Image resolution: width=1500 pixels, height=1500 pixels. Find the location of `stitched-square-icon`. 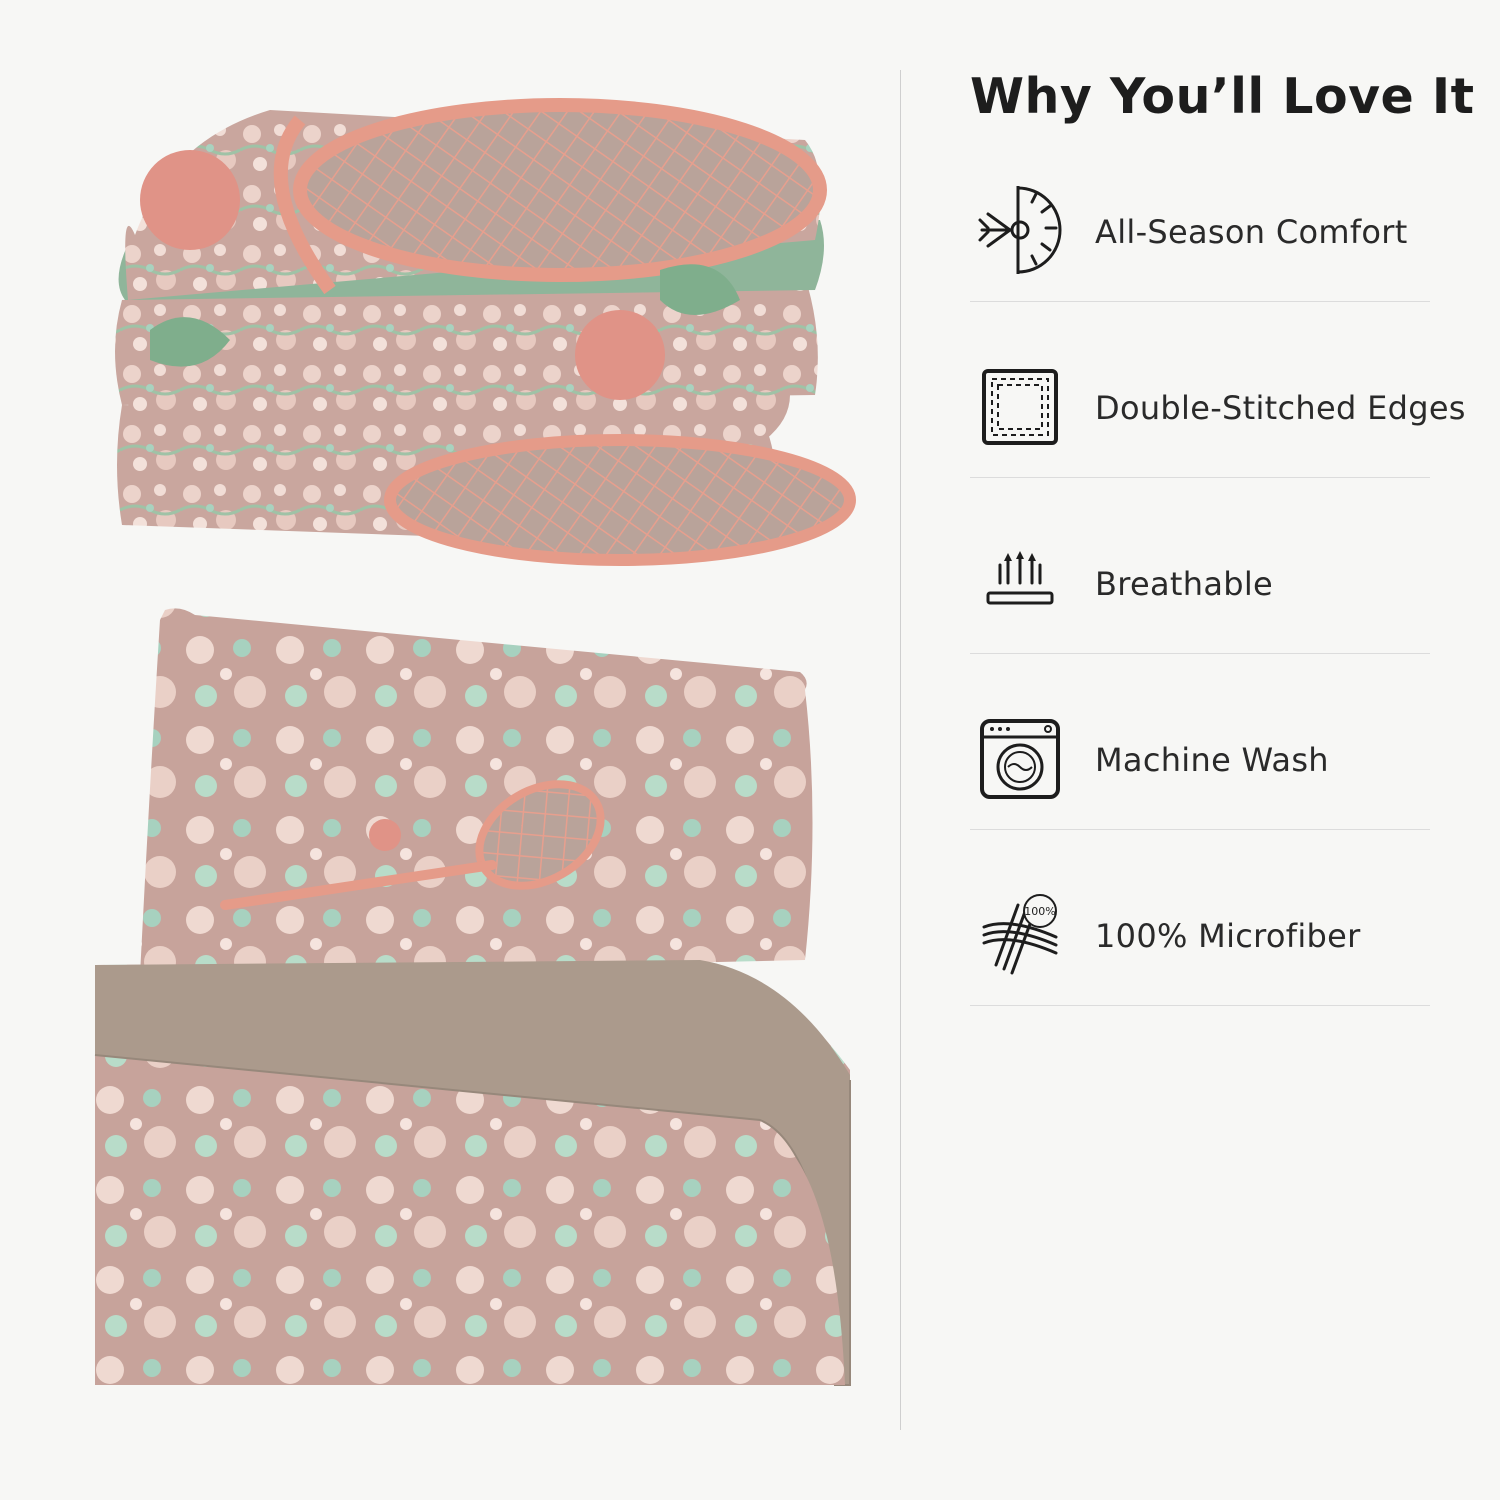

stitched-square-icon is located at coordinates (1020, 407).